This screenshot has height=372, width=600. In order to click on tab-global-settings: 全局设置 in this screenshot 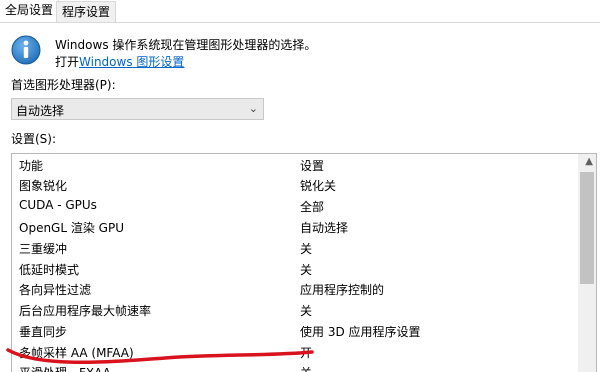, I will do `click(30, 11)`.